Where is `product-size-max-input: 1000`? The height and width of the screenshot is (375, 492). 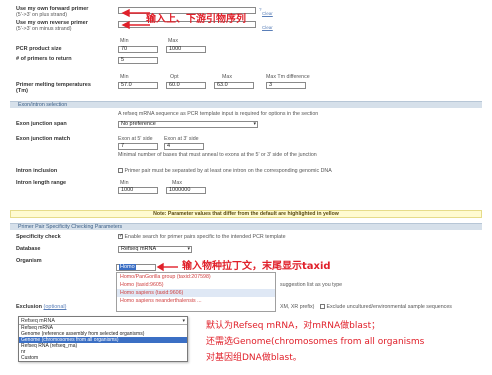 product-size-max-input: 1000 is located at coordinates (186, 49).